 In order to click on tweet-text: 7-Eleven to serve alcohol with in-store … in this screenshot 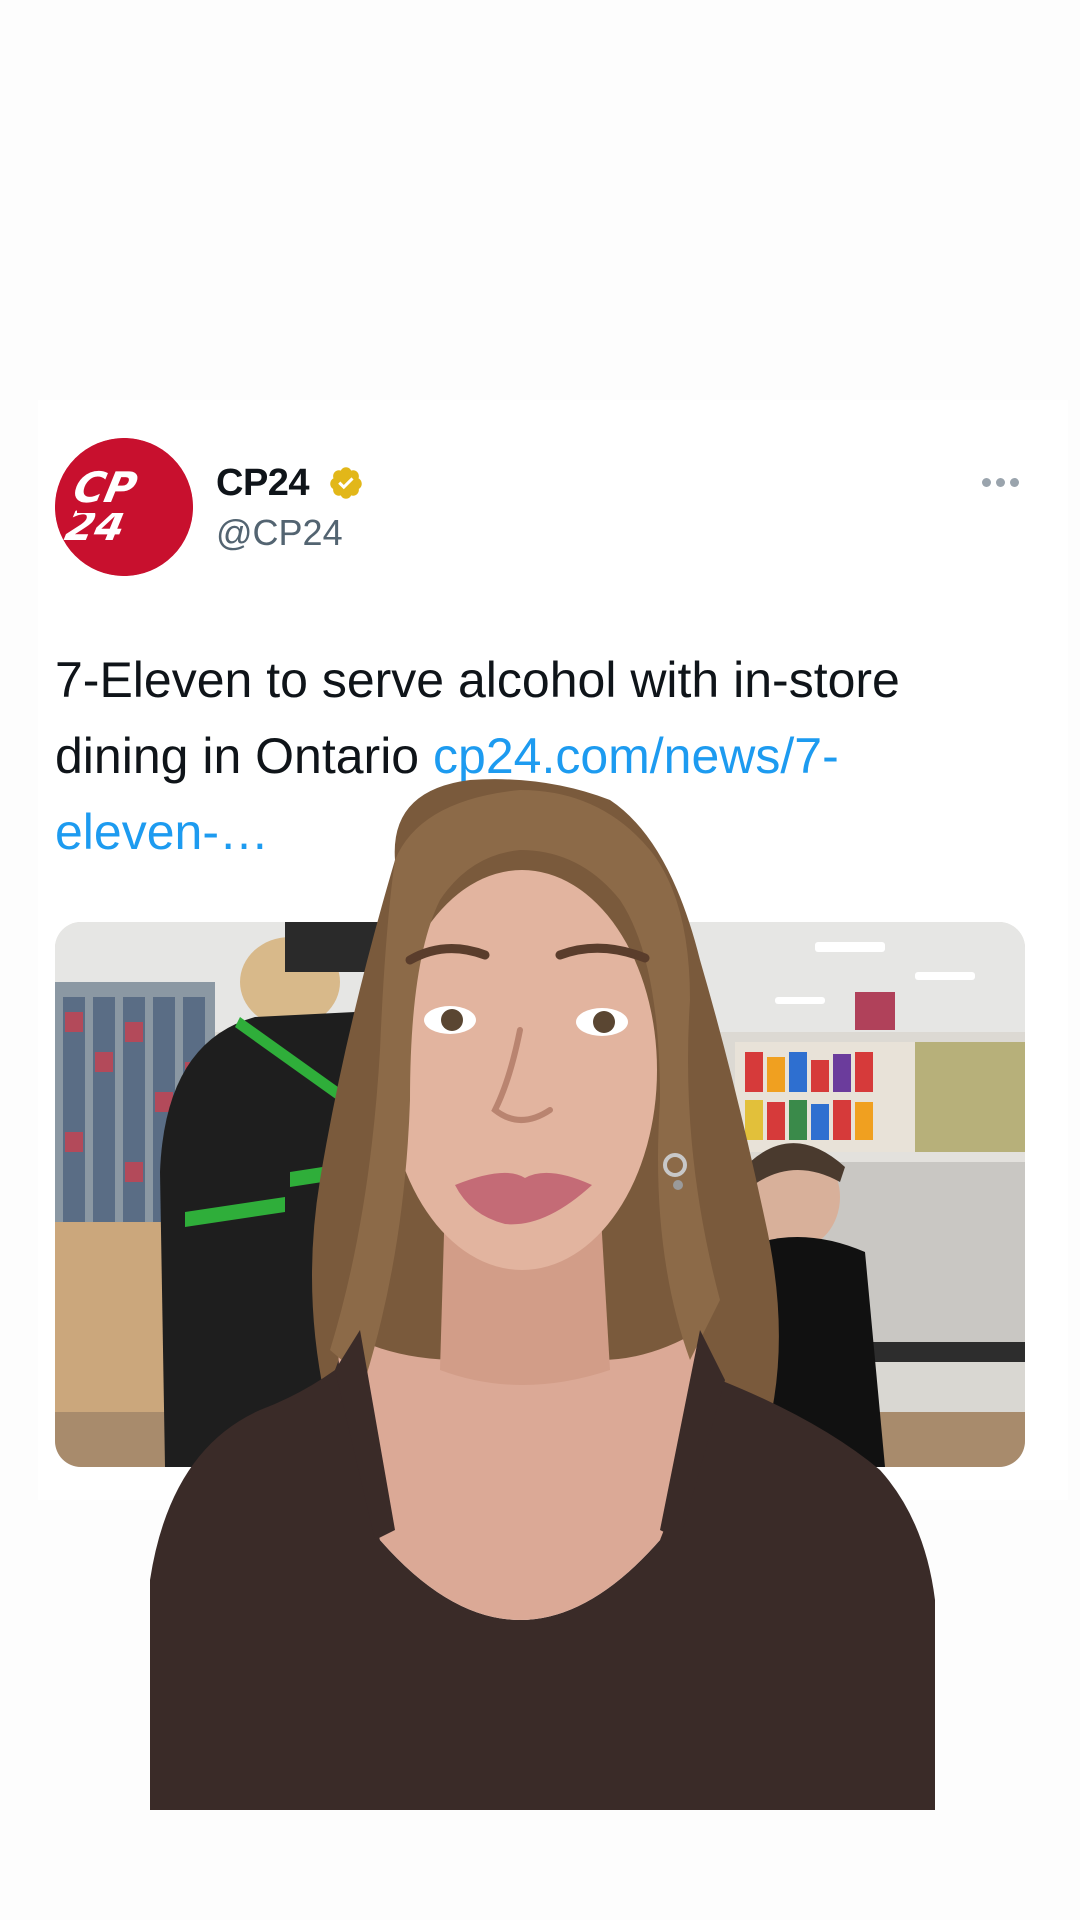, I will do `click(545, 756)`.